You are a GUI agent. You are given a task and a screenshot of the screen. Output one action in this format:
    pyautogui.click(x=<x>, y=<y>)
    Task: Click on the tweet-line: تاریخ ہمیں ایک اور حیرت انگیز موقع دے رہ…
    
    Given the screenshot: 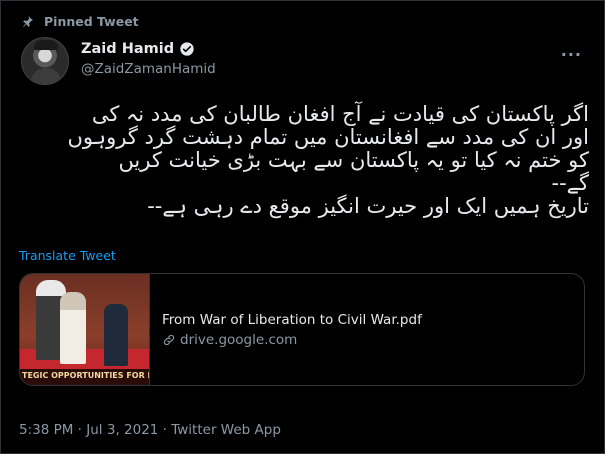 What is the action you would take?
    pyautogui.click(x=368, y=206)
    